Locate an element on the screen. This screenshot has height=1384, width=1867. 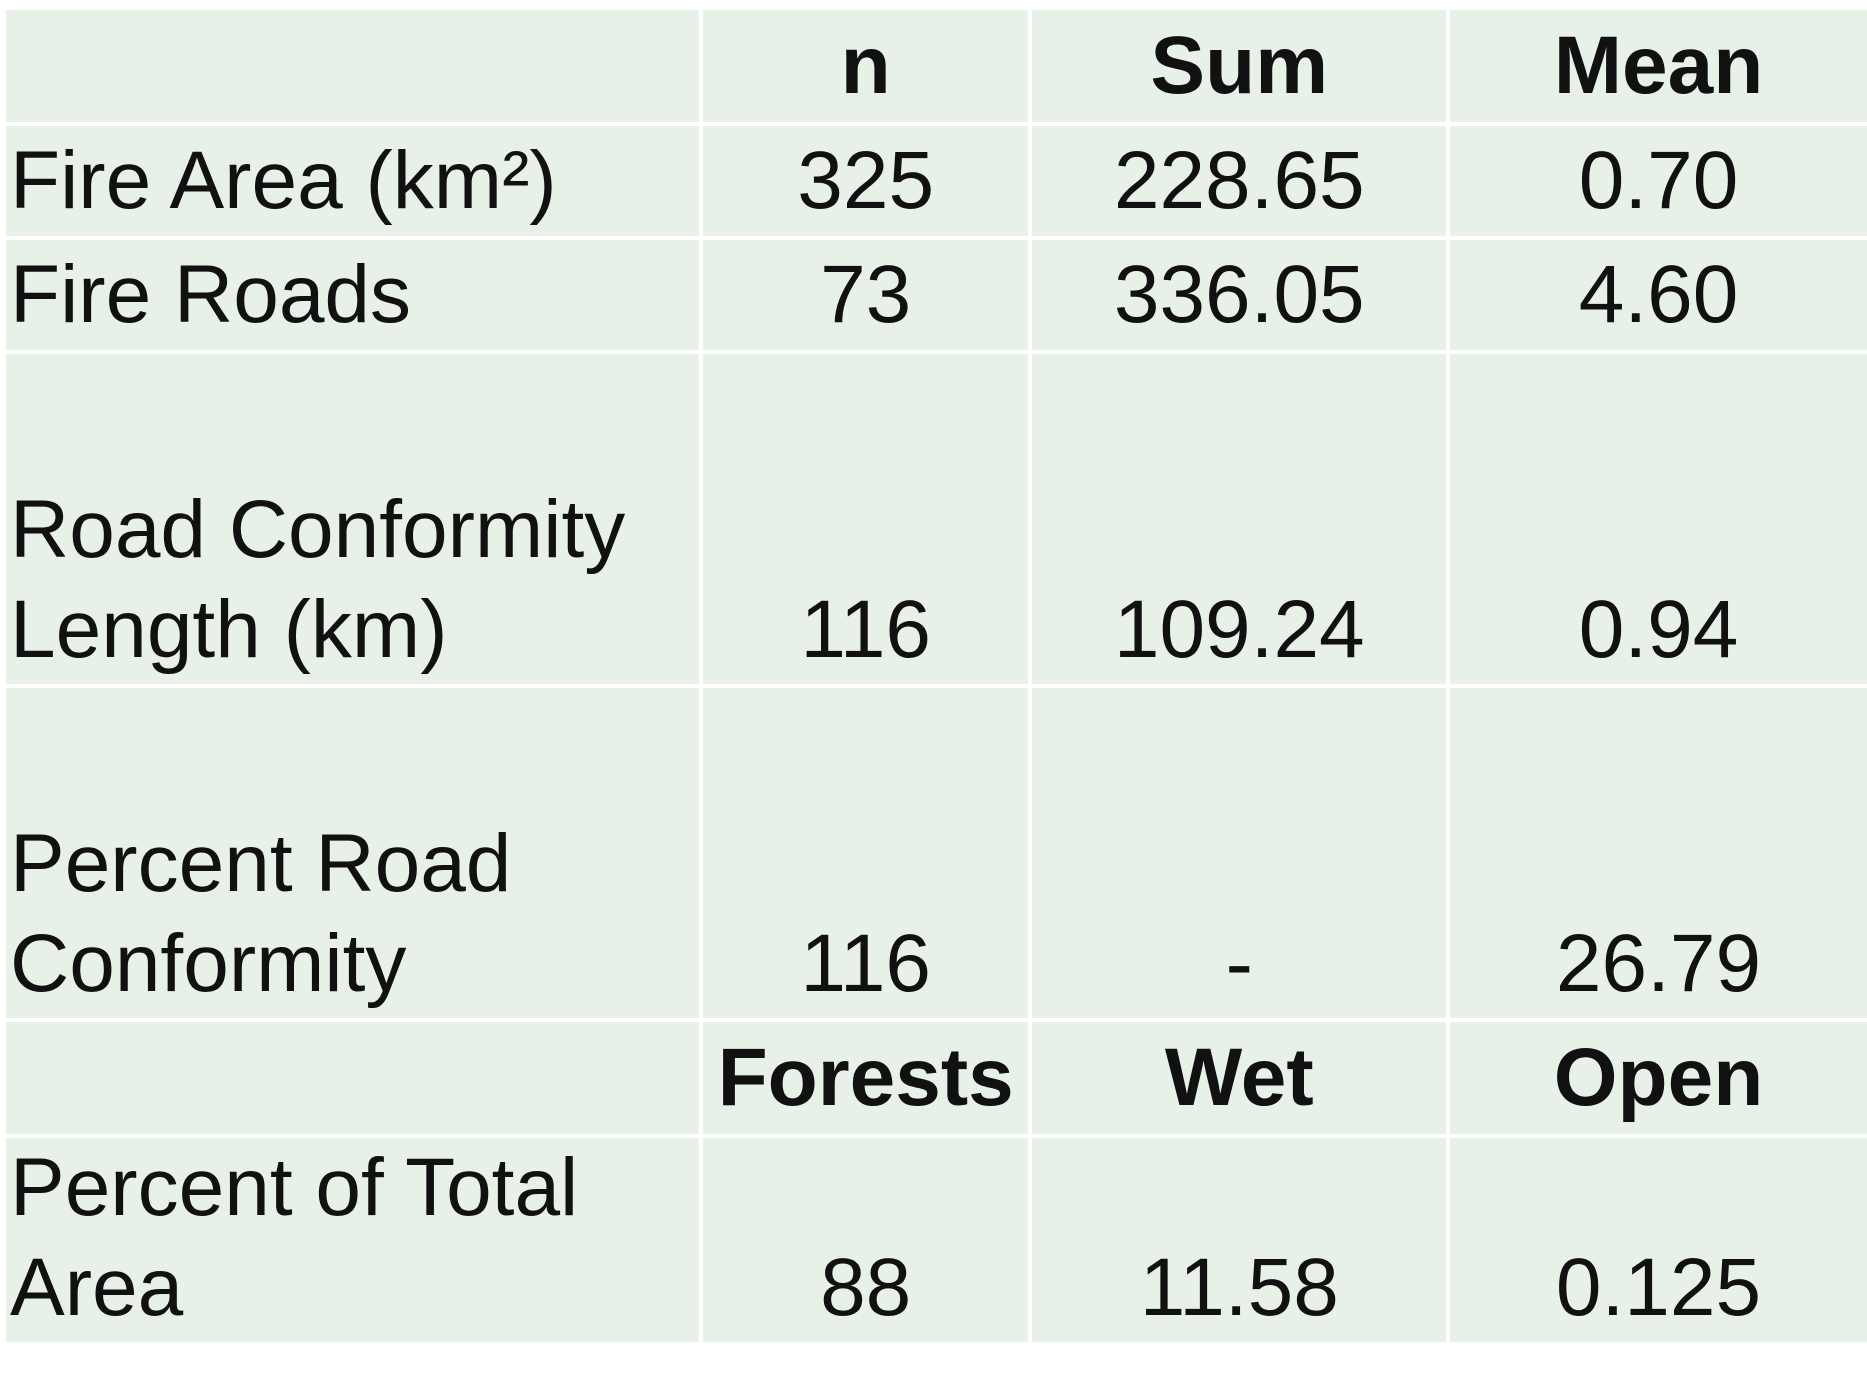
row-label: Percent of Total Area is located at coordinates (354, 1241).